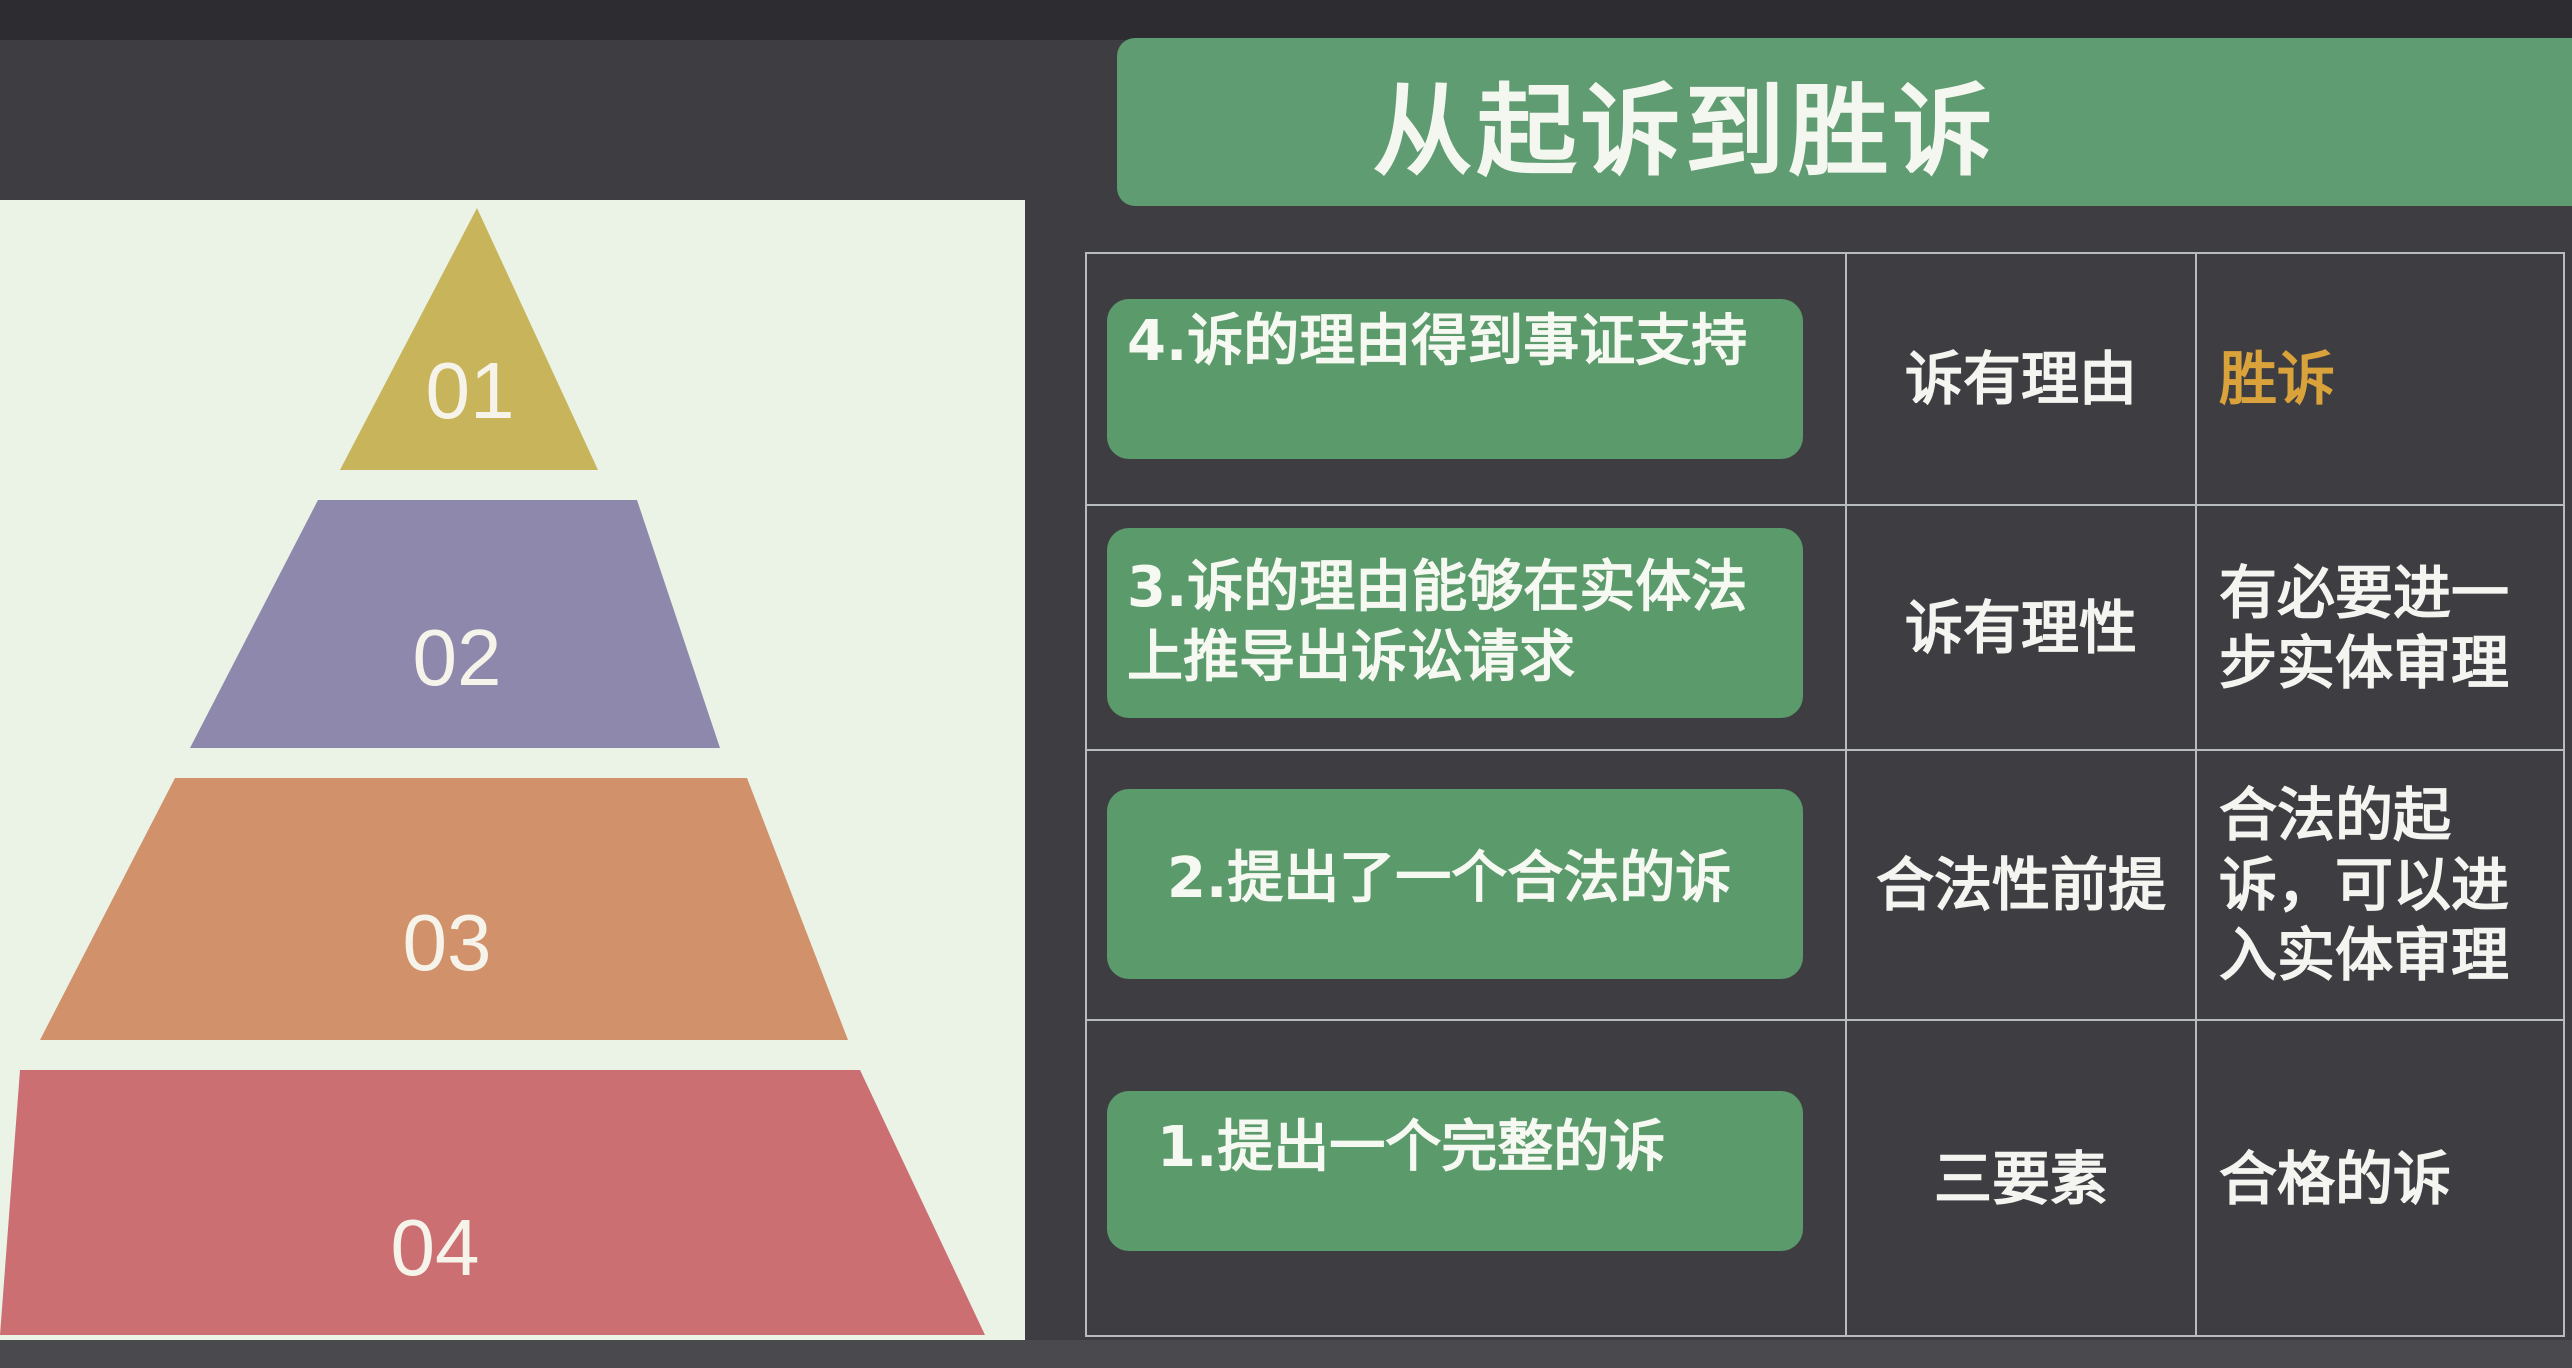 This screenshot has width=2572, height=1368. I want to click on condition-text: 诉有理由, so click(2020, 379).